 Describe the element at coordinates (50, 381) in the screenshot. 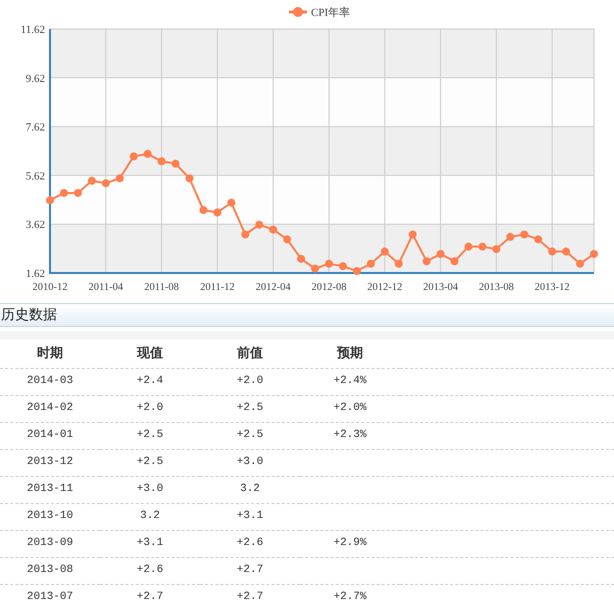

I see `table-cell: 2014-03` at that location.